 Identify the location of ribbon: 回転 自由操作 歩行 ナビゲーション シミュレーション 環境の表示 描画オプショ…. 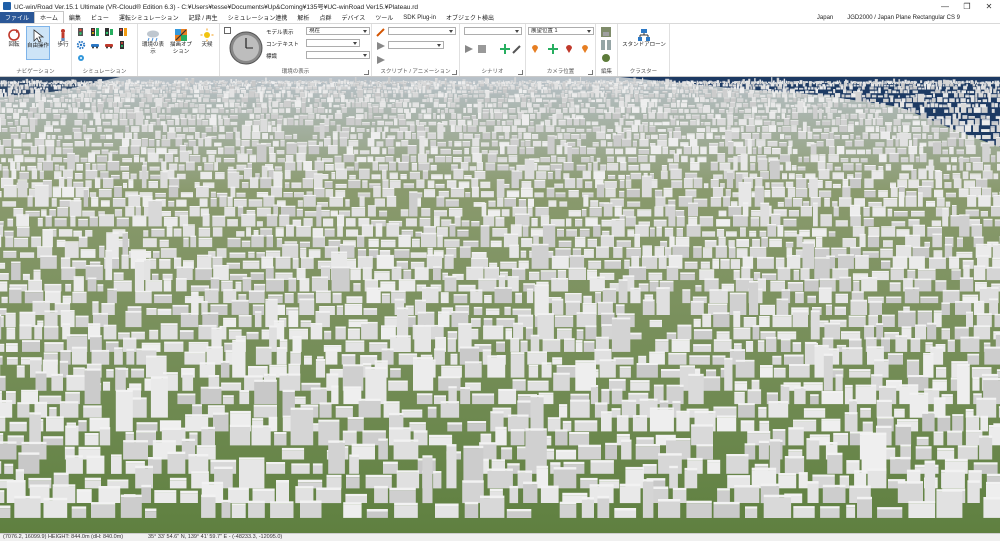
(500, 50).